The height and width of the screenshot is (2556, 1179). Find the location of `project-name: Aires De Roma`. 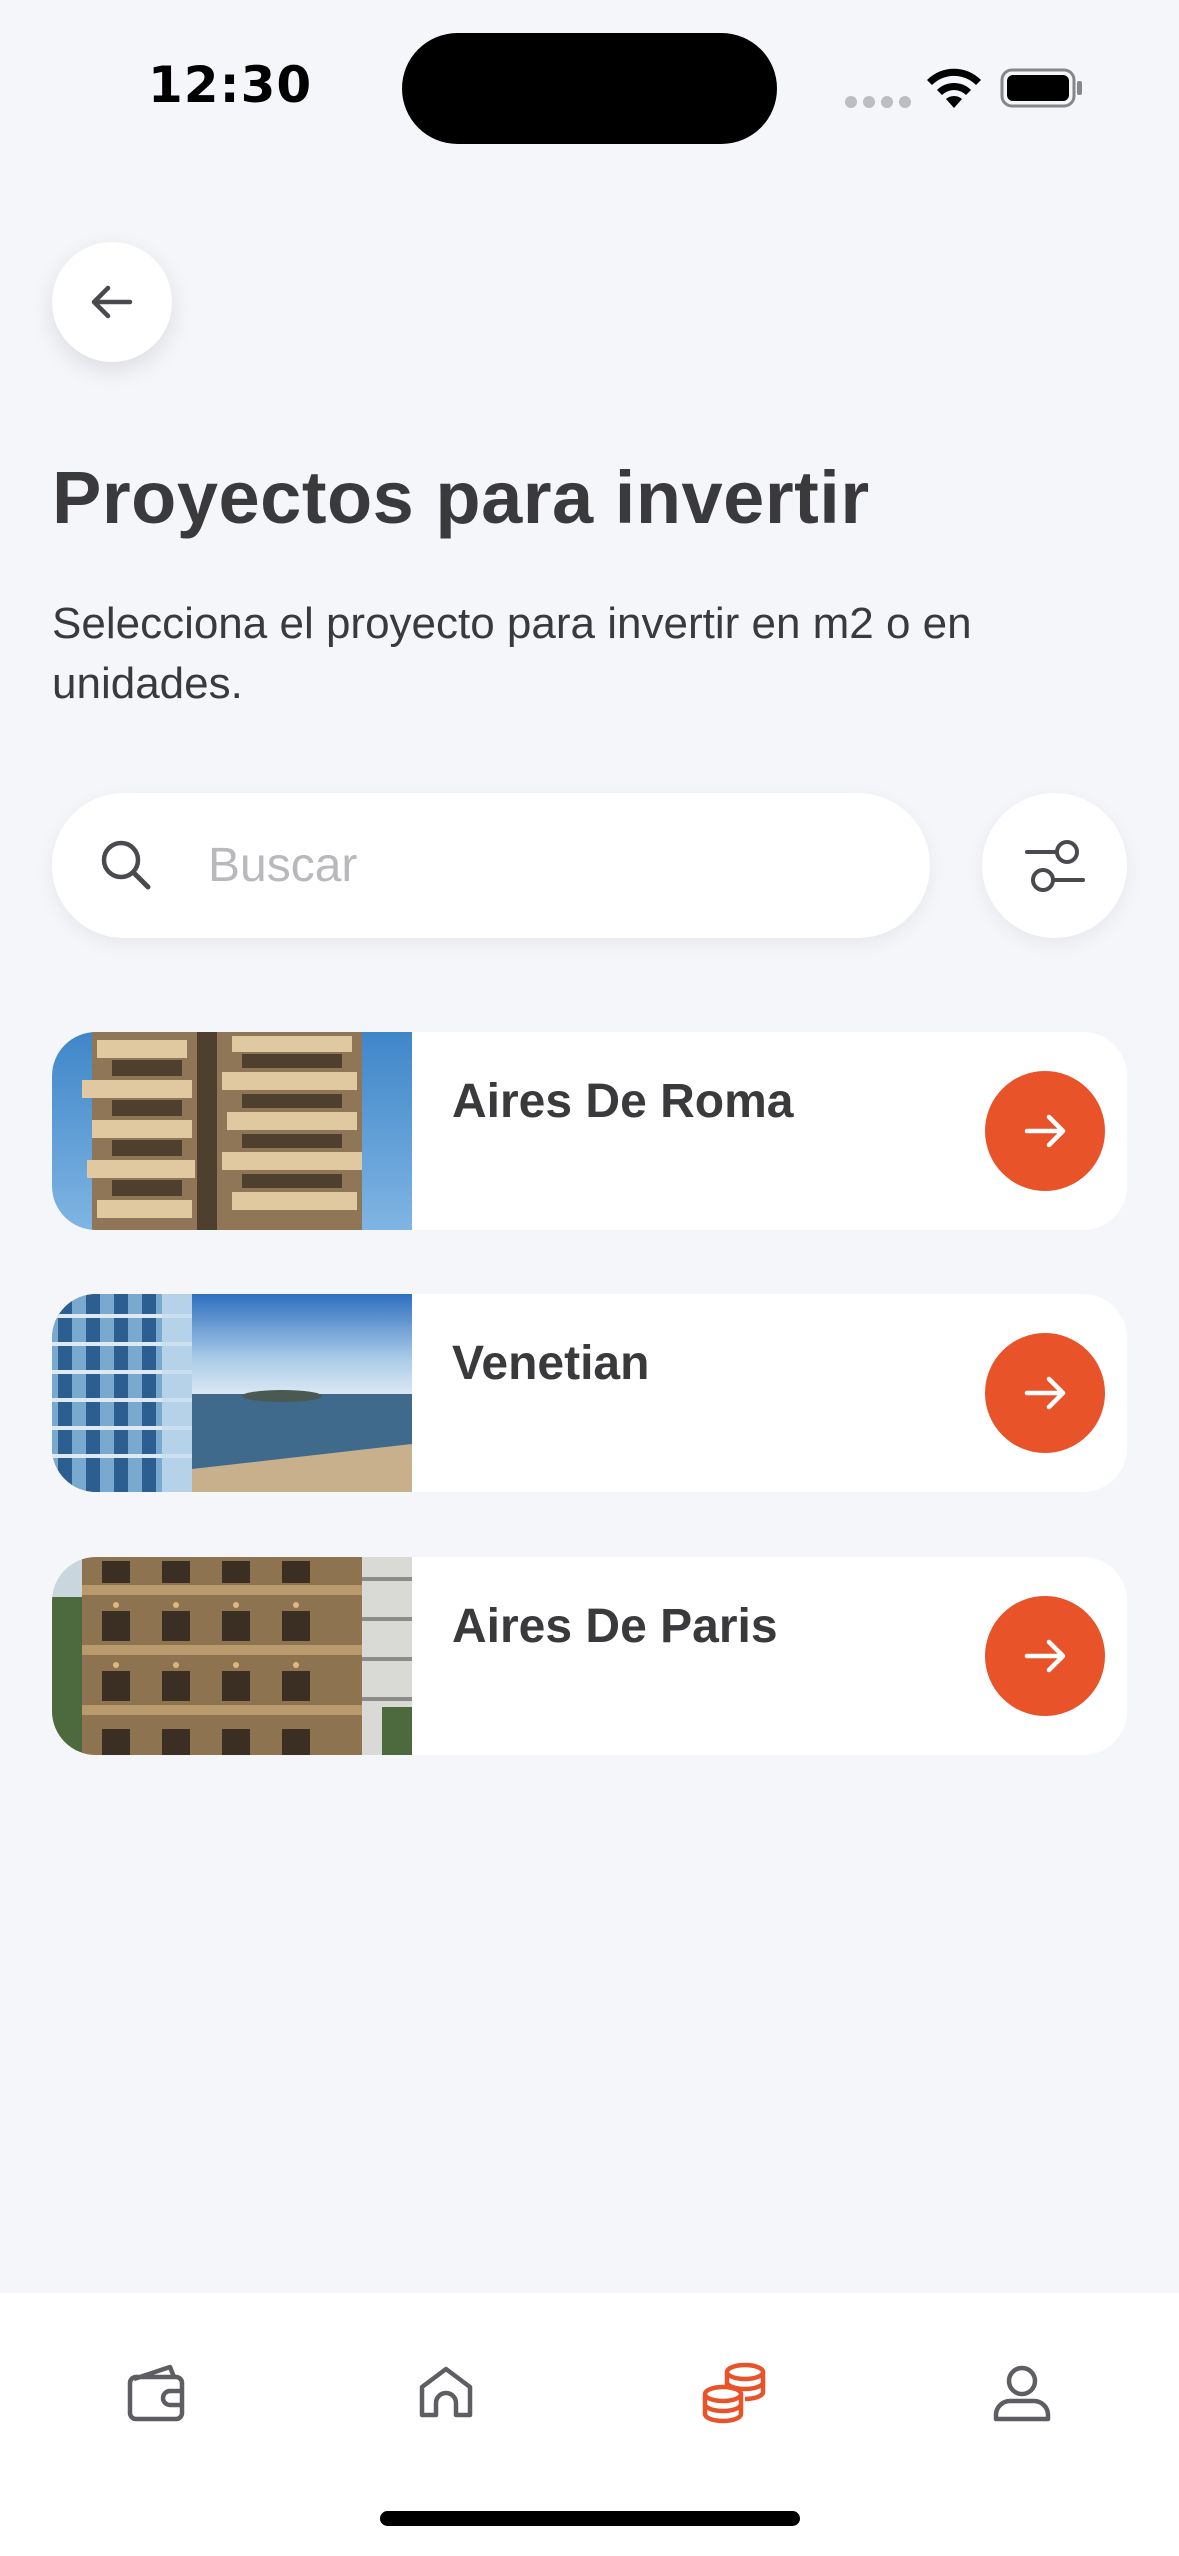

project-name: Aires De Roma is located at coordinates (623, 1101).